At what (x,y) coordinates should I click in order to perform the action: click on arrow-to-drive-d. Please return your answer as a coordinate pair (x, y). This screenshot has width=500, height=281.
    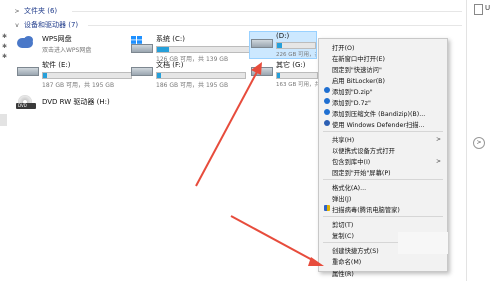
    Looking at the image, I should click on (228, 124).